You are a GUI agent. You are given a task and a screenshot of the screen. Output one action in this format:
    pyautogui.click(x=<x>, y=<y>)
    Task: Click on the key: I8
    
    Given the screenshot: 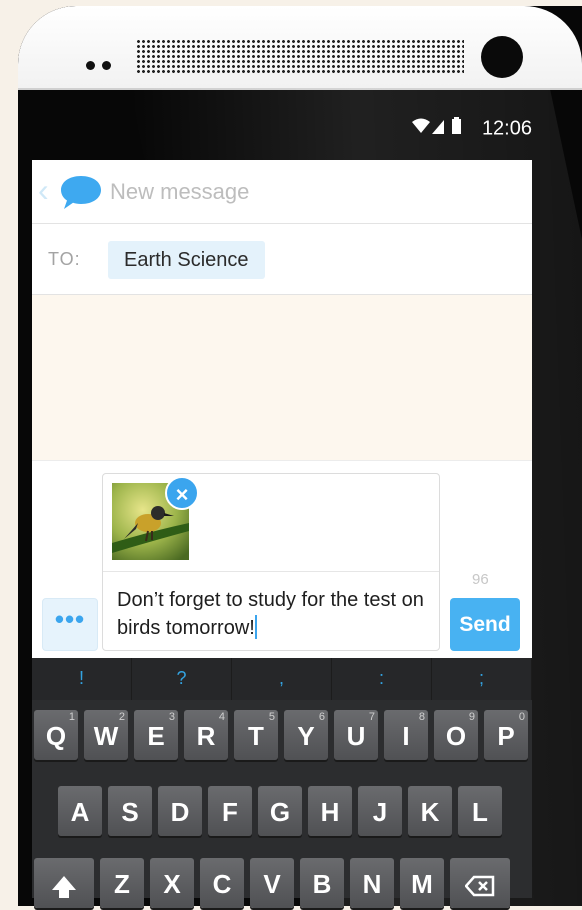 What is the action you would take?
    pyautogui.click(x=406, y=735)
    